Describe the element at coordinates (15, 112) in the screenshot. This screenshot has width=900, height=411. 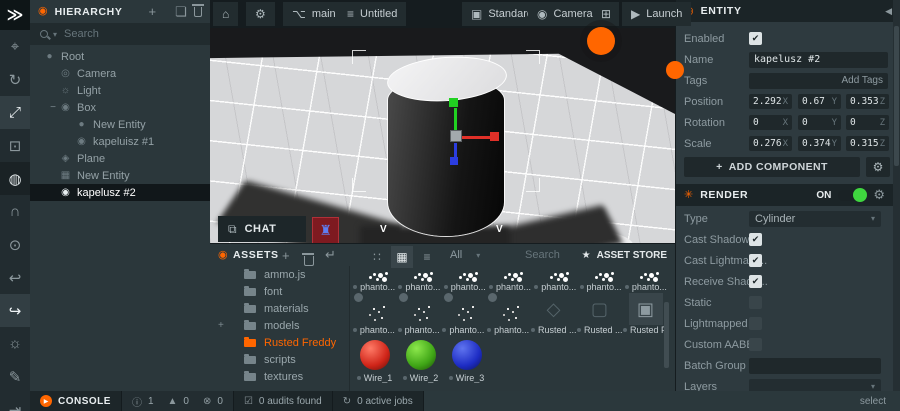
I see `scale-tool-button: ⤢` at that location.